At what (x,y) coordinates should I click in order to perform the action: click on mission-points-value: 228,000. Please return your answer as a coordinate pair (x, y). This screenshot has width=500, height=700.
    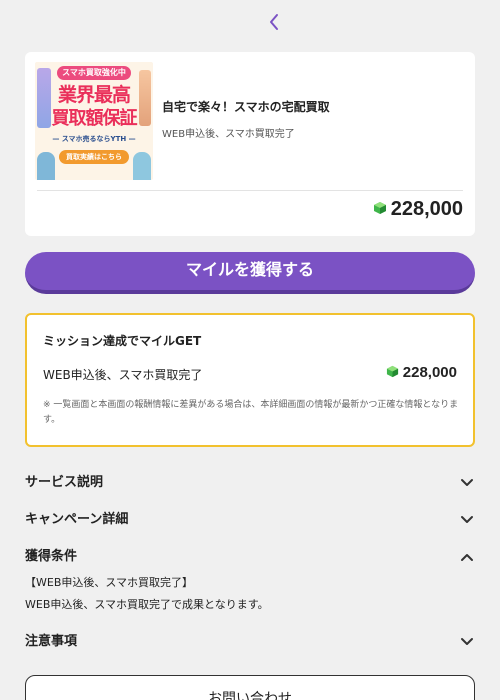
    Looking at the image, I should click on (429, 372).